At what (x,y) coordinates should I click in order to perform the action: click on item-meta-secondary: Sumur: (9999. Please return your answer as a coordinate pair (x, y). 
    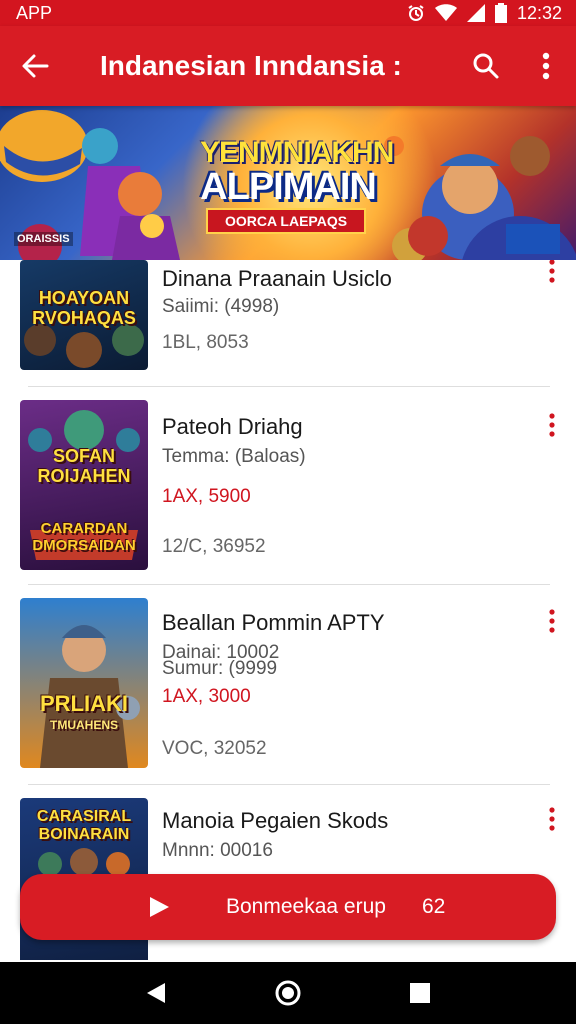
    Looking at the image, I should click on (220, 668).